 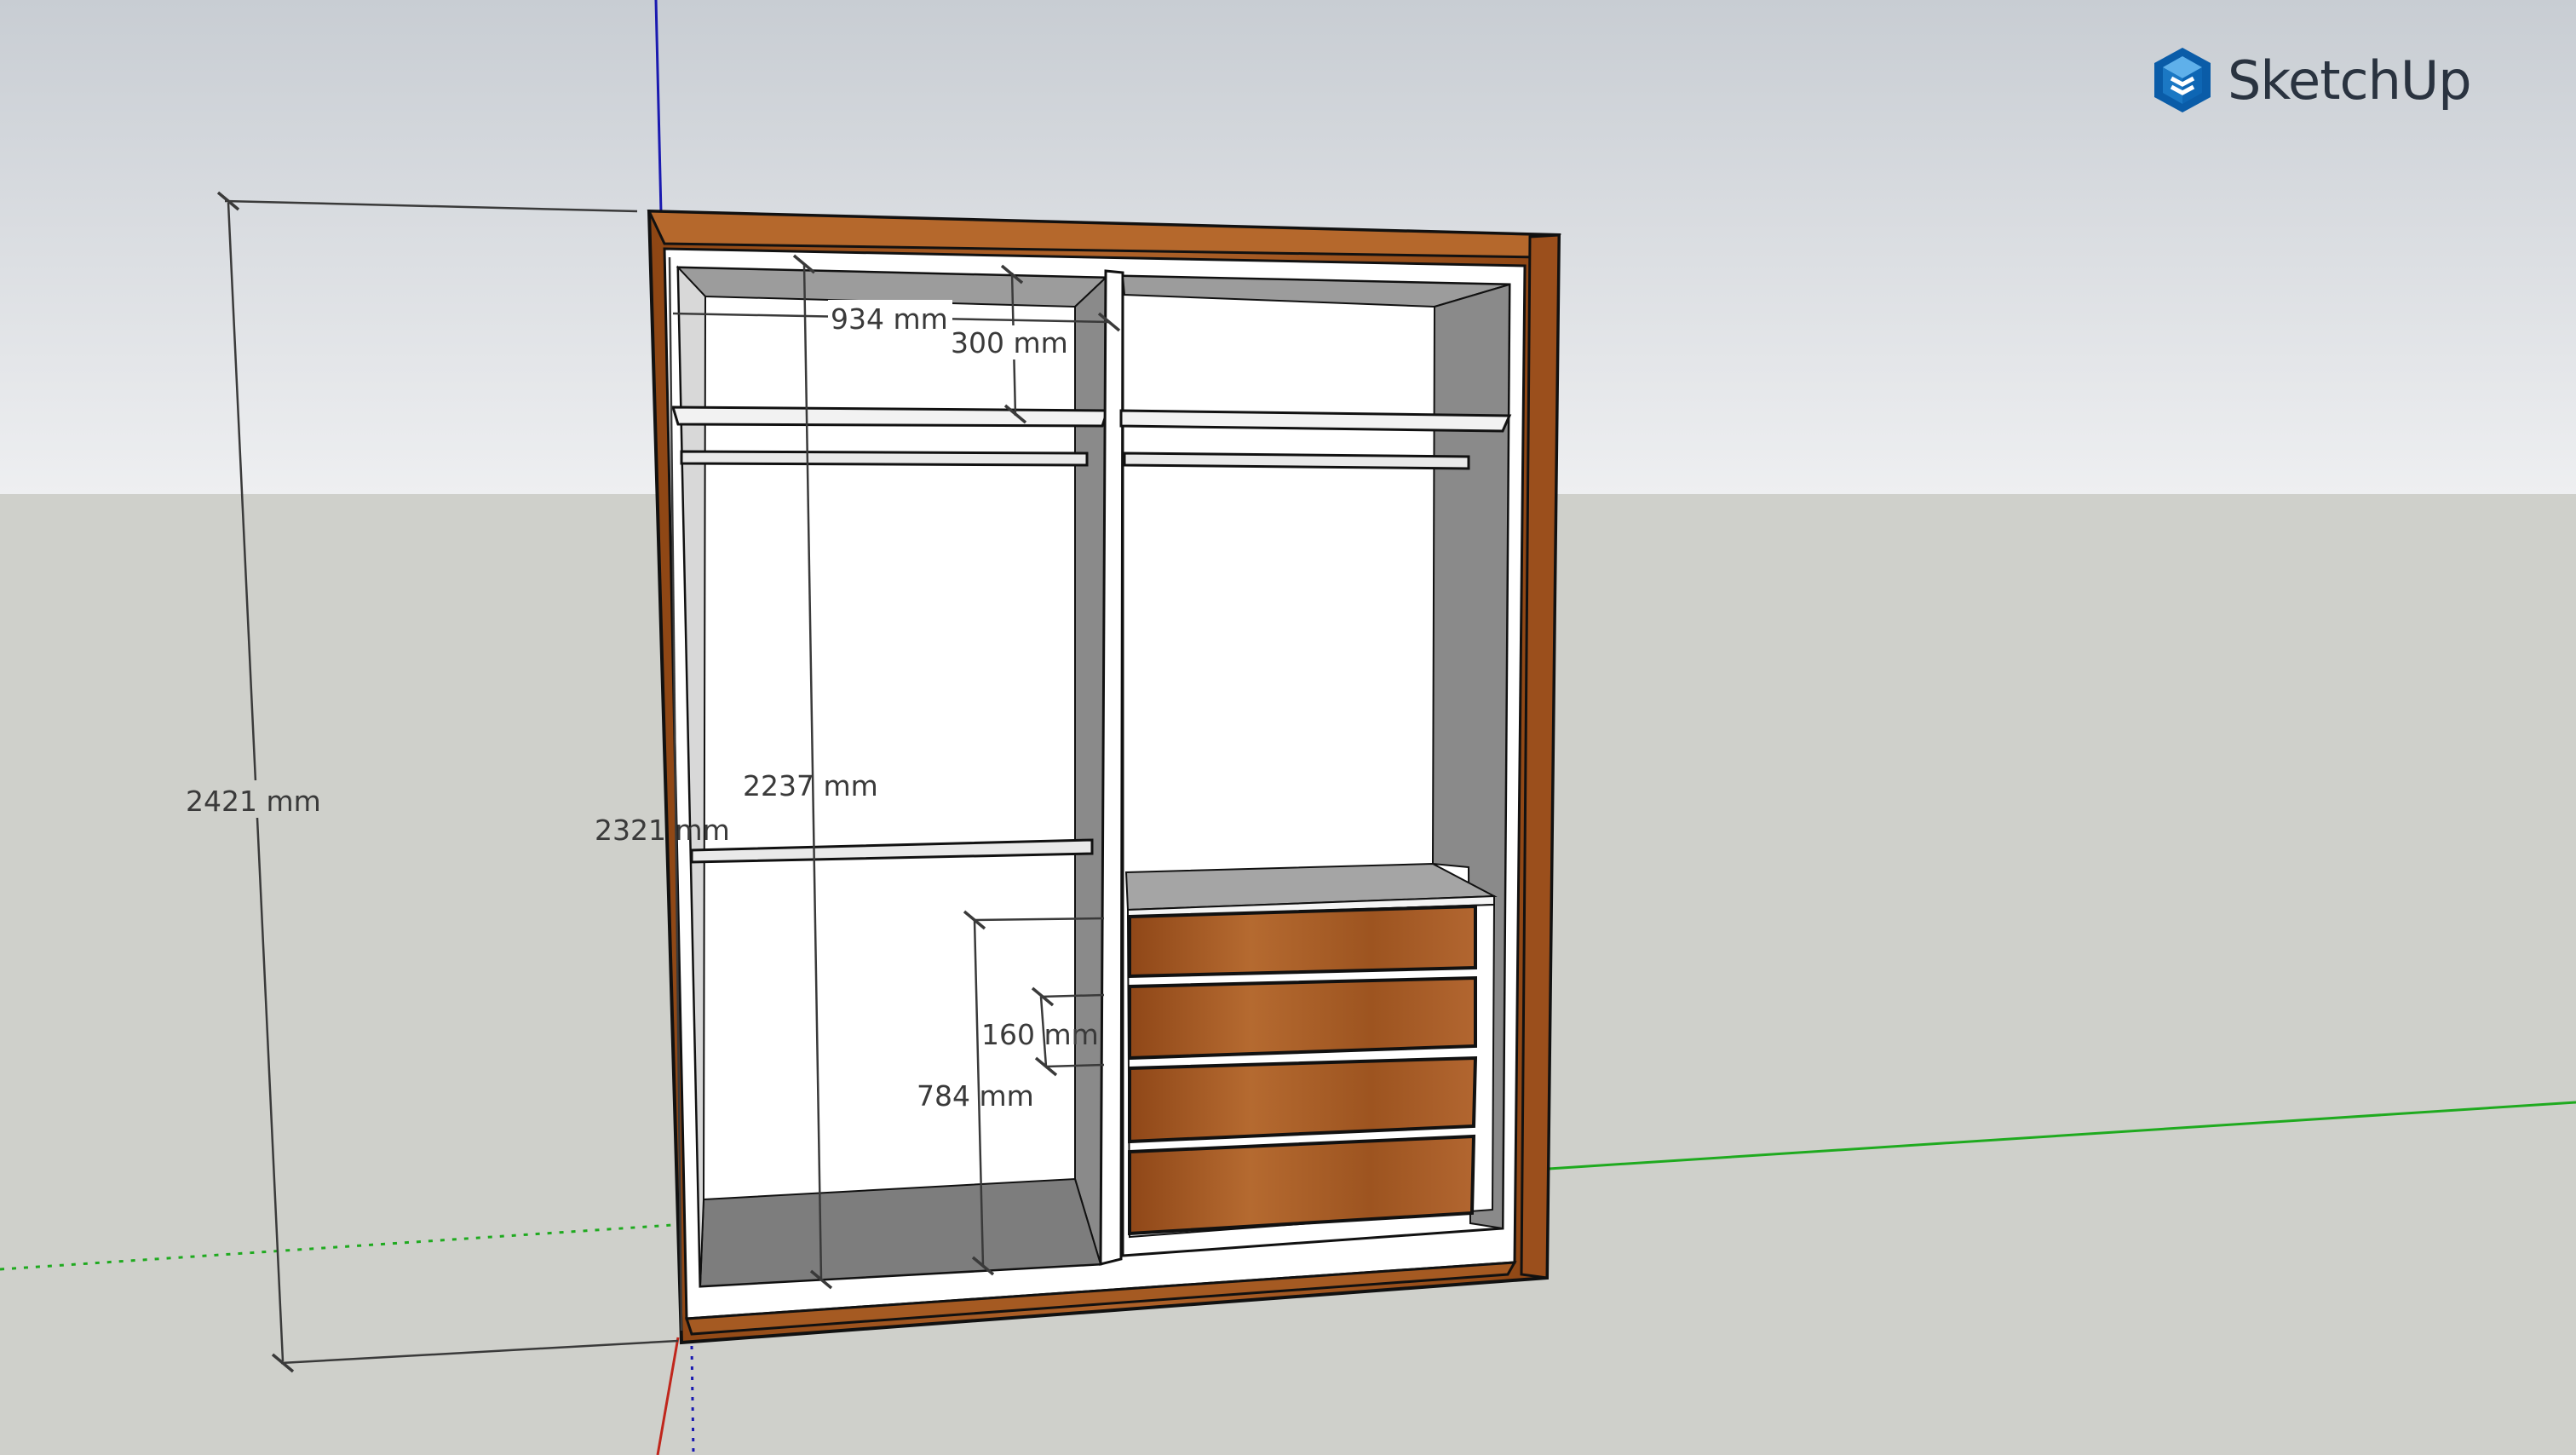 I want to click on left-compartment, so click(x=890, y=777).